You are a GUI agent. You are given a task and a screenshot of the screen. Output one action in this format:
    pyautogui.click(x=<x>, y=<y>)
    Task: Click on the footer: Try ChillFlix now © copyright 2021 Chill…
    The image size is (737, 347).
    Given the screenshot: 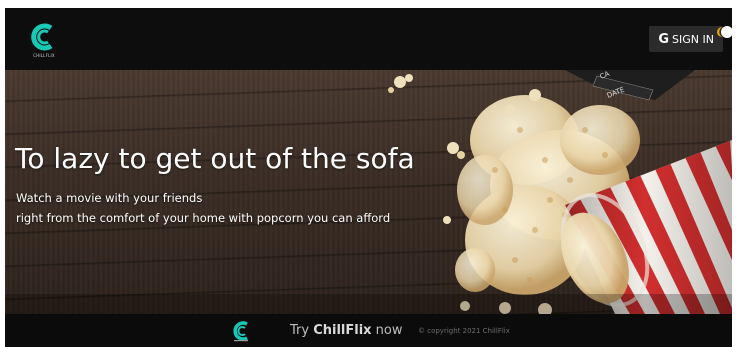 What is the action you would take?
    pyautogui.click(x=368, y=330)
    